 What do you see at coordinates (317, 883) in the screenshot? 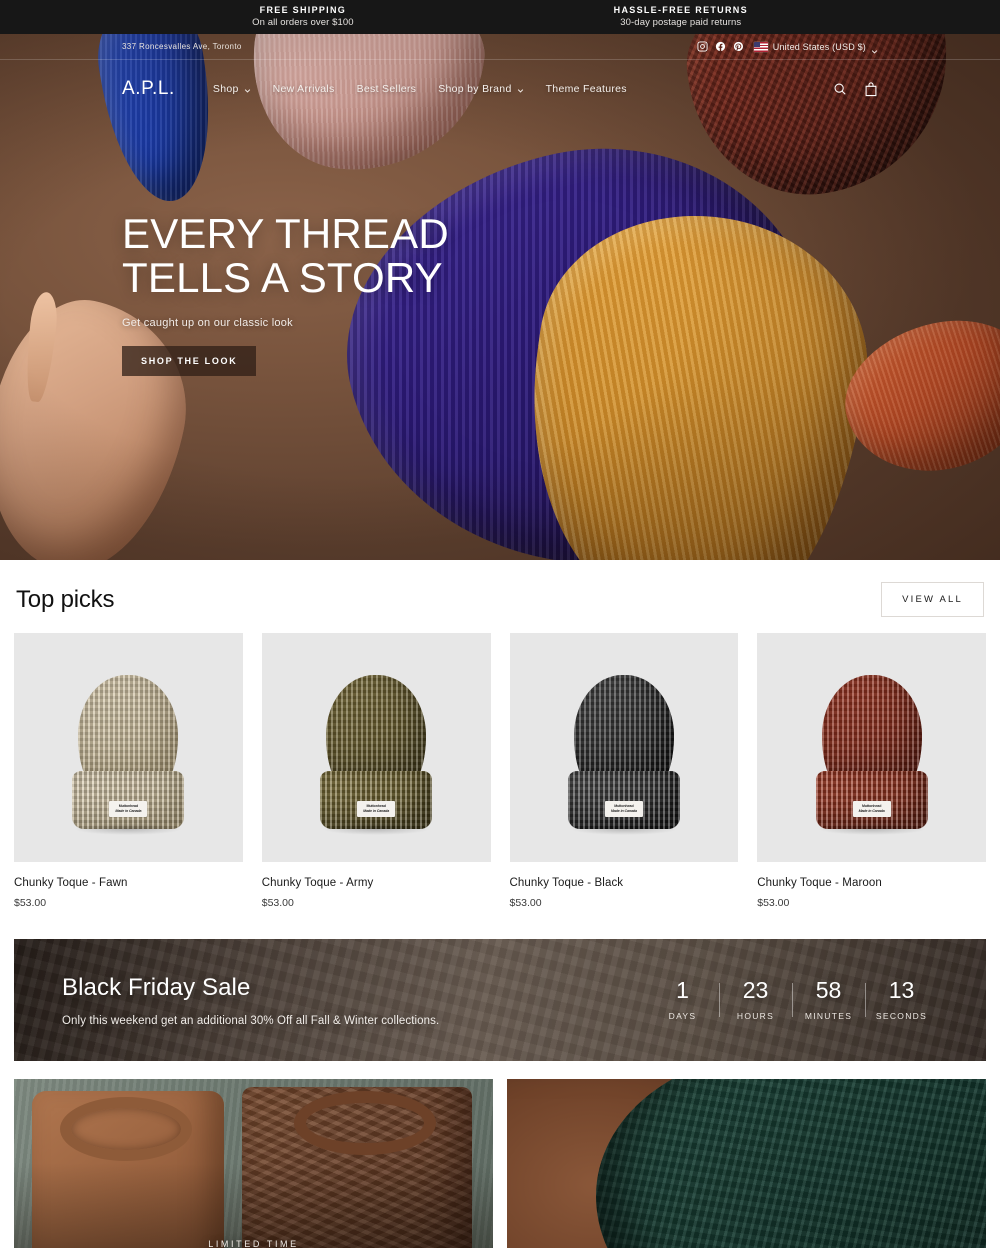
I see `product-title: Chunky Toque - Army` at bounding box center [317, 883].